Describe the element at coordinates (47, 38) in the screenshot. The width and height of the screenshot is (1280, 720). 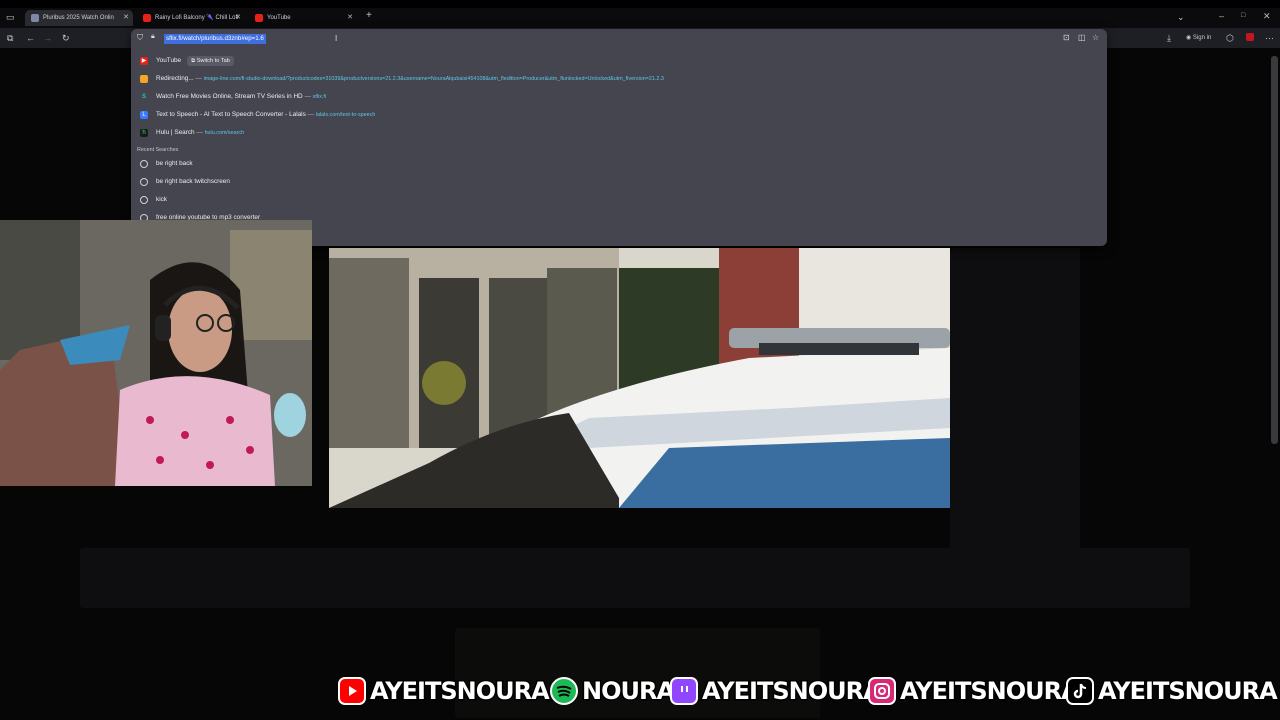
I see `forward-icon: →` at that location.